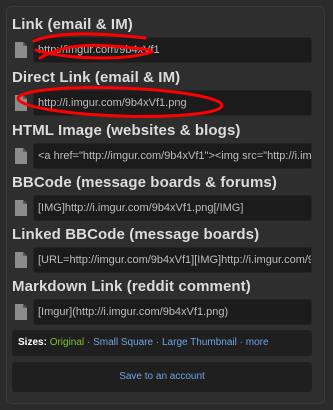  I want to click on section-heading: Direct Link (email & IM), so click(96, 77).